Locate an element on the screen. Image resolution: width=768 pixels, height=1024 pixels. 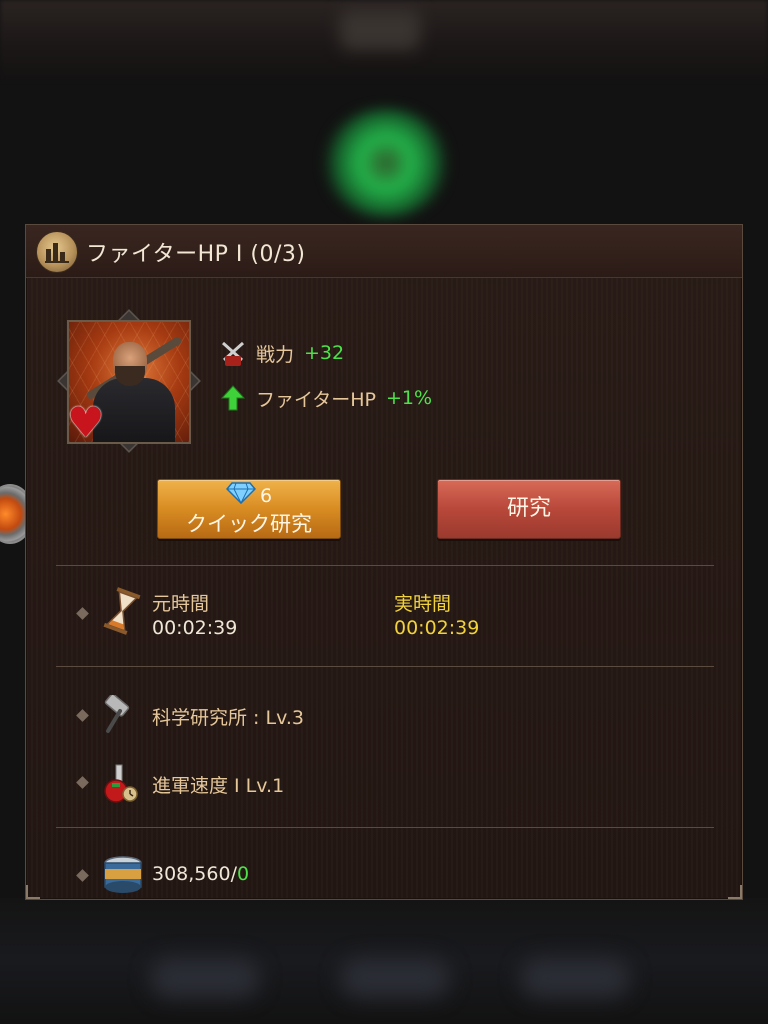
stat-fighter-hp-label: ファイターHP is located at coordinates (316, 399).